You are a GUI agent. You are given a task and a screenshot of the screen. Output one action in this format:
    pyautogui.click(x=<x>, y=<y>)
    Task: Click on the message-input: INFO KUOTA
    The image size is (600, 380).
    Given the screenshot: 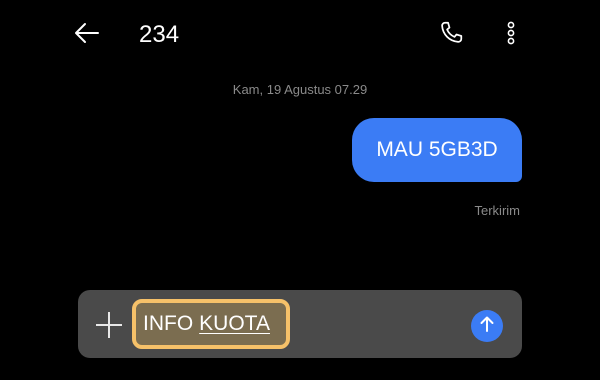 What is the action you would take?
    pyautogui.click(x=211, y=324)
    